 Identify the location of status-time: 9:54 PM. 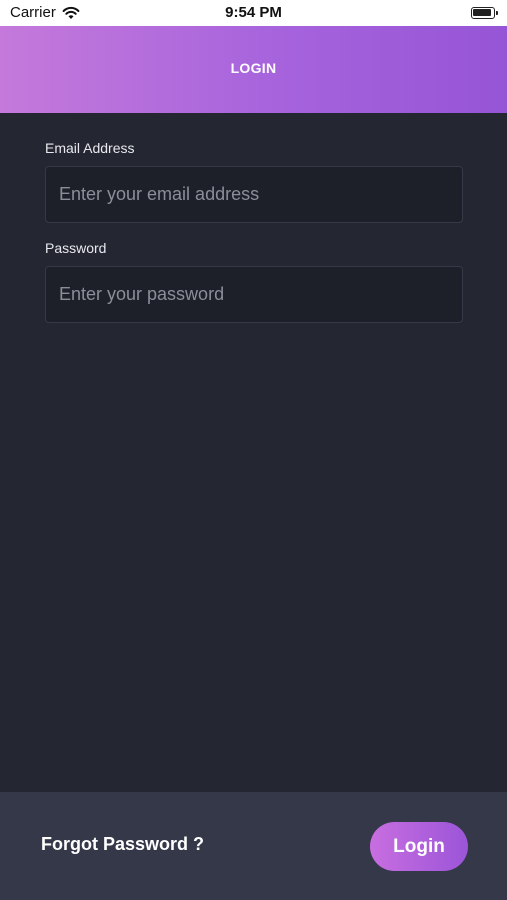
(253, 12).